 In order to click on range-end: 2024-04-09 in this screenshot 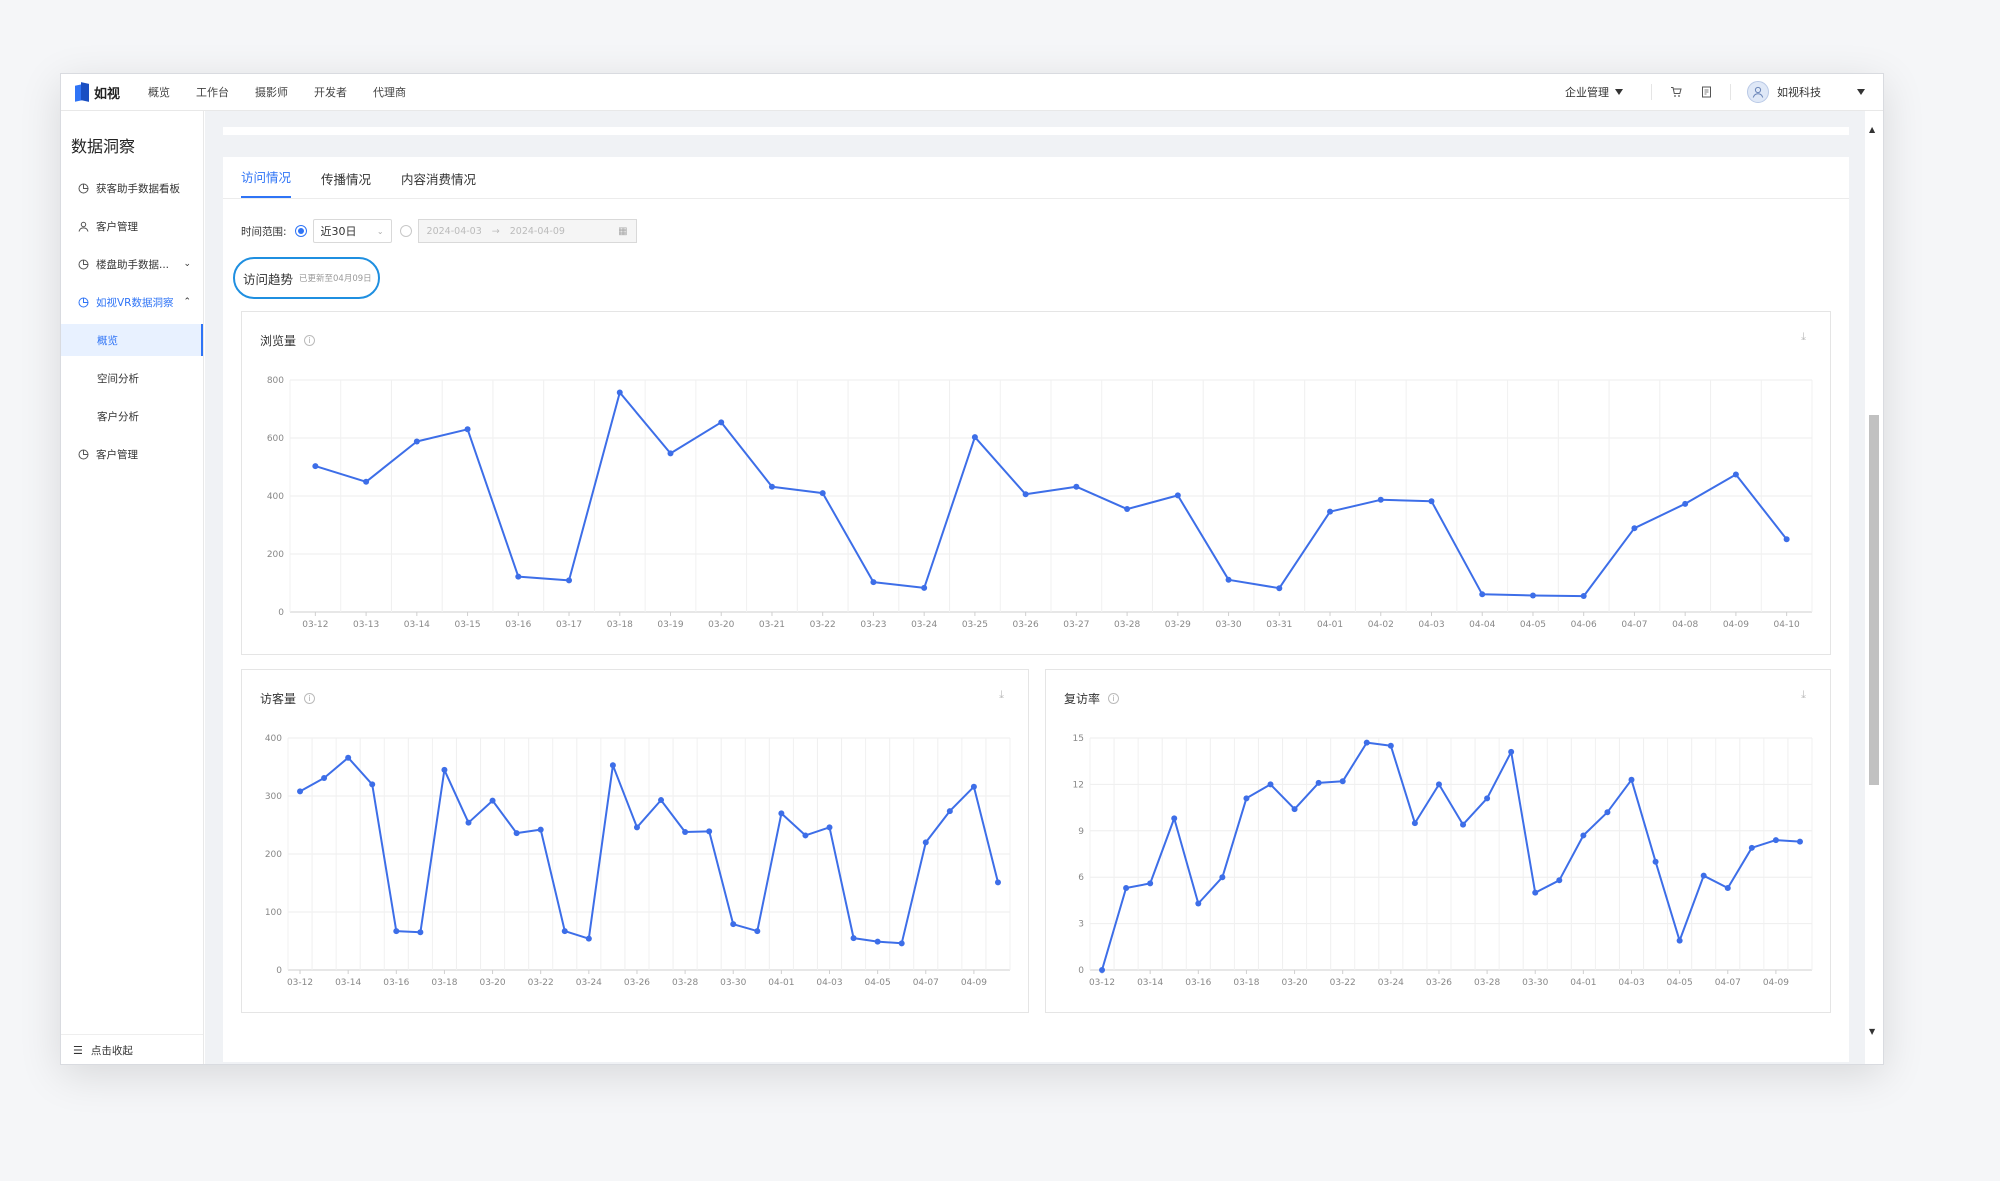, I will do `click(537, 231)`.